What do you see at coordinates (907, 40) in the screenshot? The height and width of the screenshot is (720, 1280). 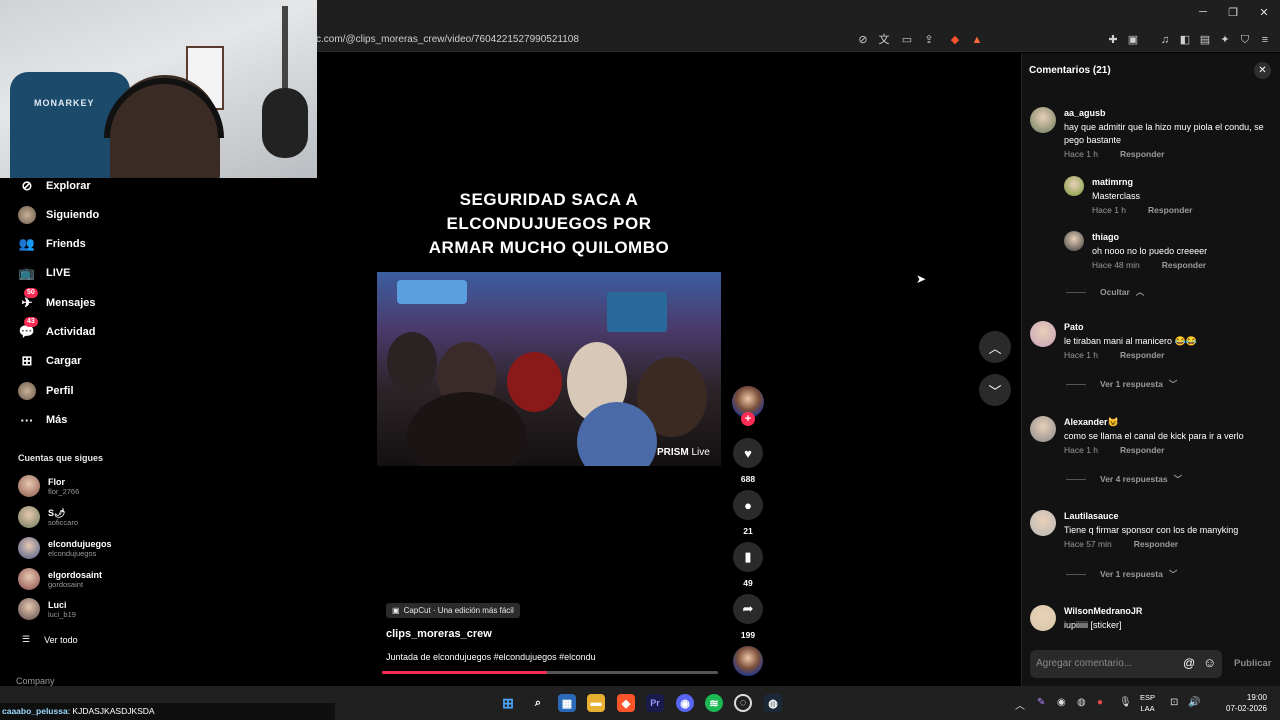 I see `cast-icon: ▭` at bounding box center [907, 40].